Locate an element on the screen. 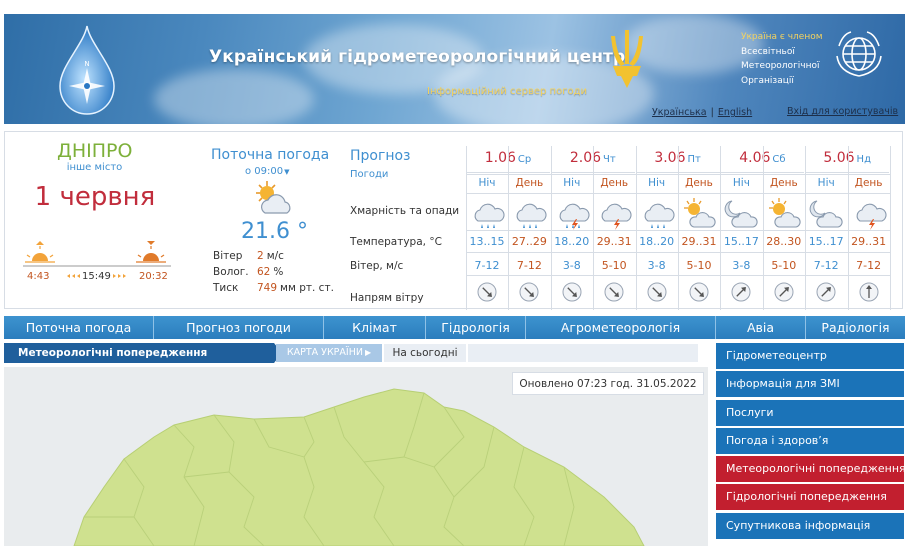 The height and width of the screenshot is (546, 913). tab-map-label: КАРТА УКРАЇНИ is located at coordinates (324, 352).